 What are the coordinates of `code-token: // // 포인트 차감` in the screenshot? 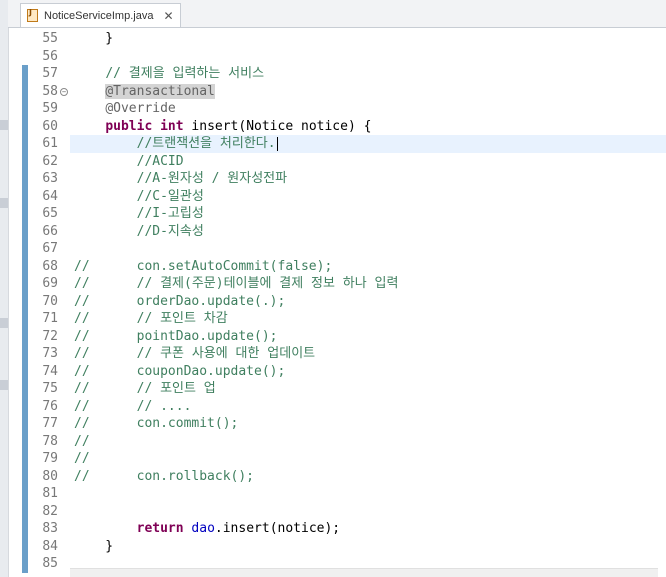 It's located at (151, 318).